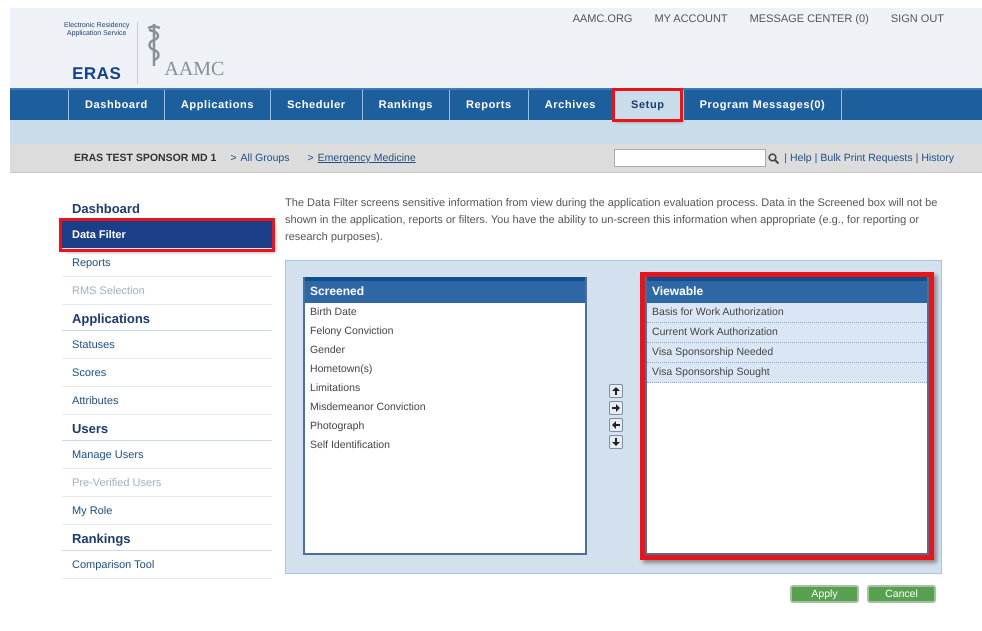 The width and height of the screenshot is (982, 631). What do you see at coordinates (445, 407) in the screenshot?
I see `list-item: Misdemeanor Conviction` at bounding box center [445, 407].